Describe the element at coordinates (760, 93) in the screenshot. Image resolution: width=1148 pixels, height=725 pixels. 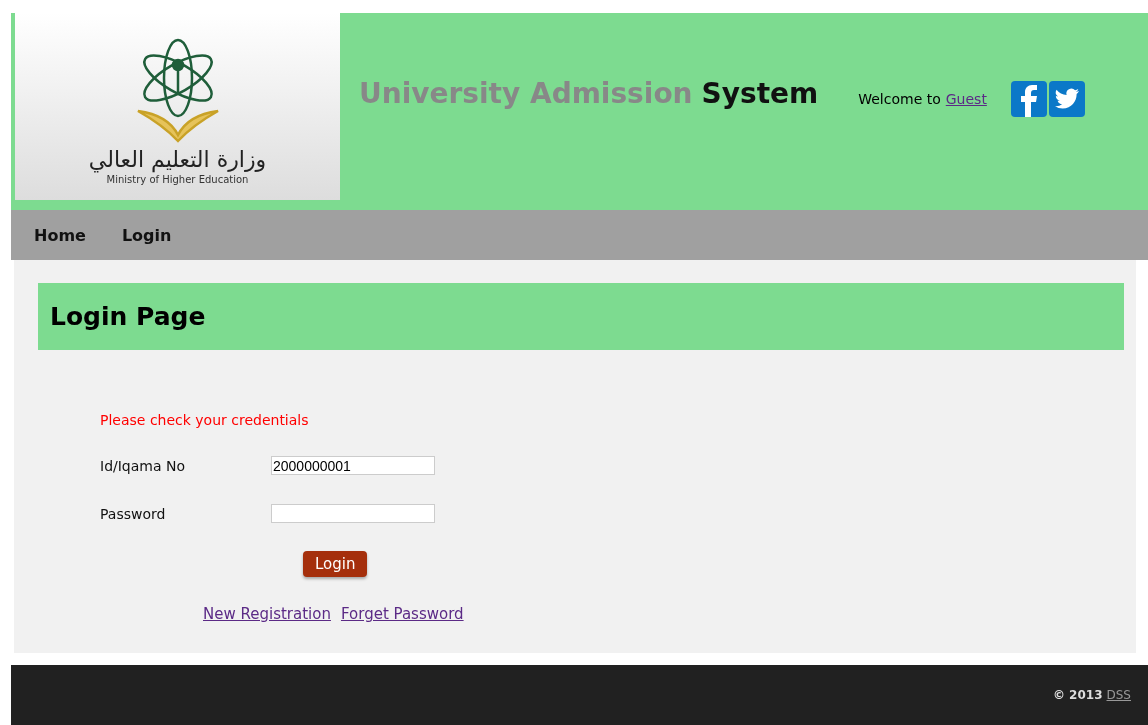
I see `site-title-emphasis: System` at that location.